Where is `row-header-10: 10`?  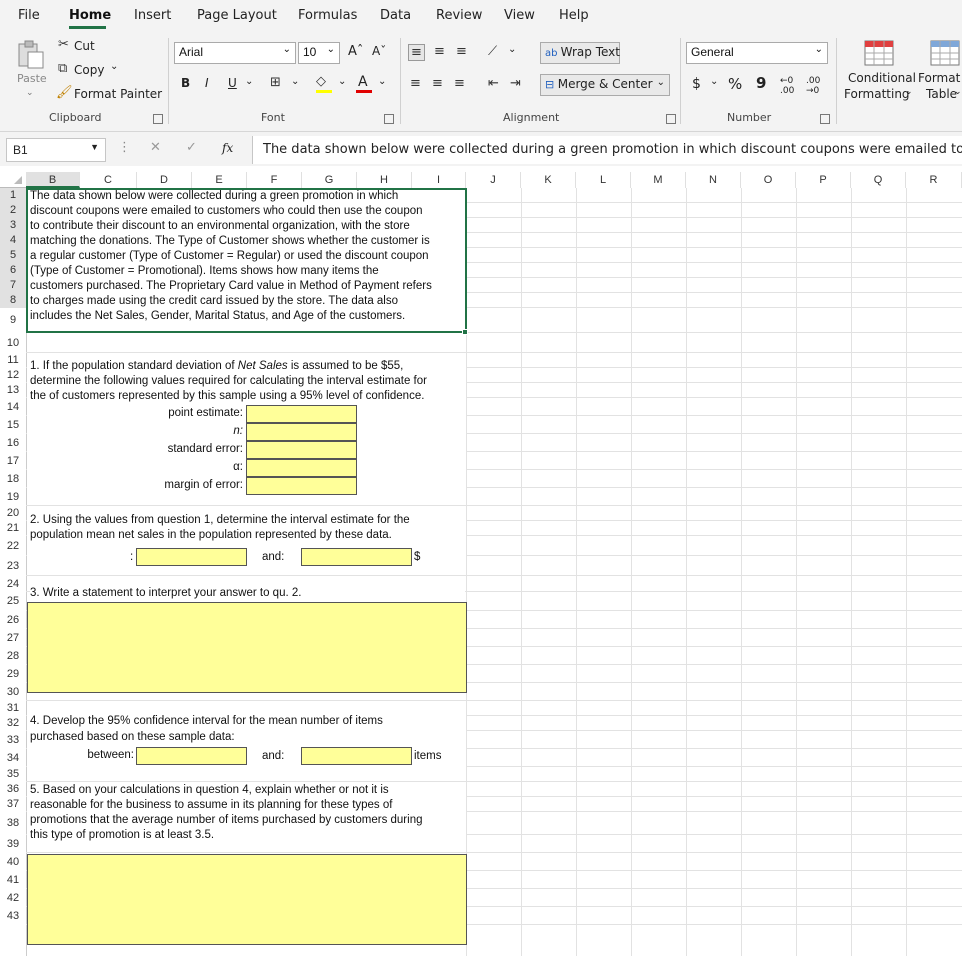 row-header-10: 10 is located at coordinates (13, 343).